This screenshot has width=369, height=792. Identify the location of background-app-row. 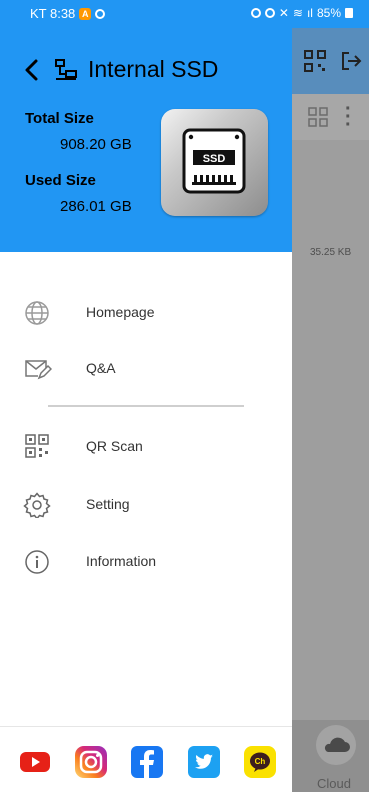
(330, 117).